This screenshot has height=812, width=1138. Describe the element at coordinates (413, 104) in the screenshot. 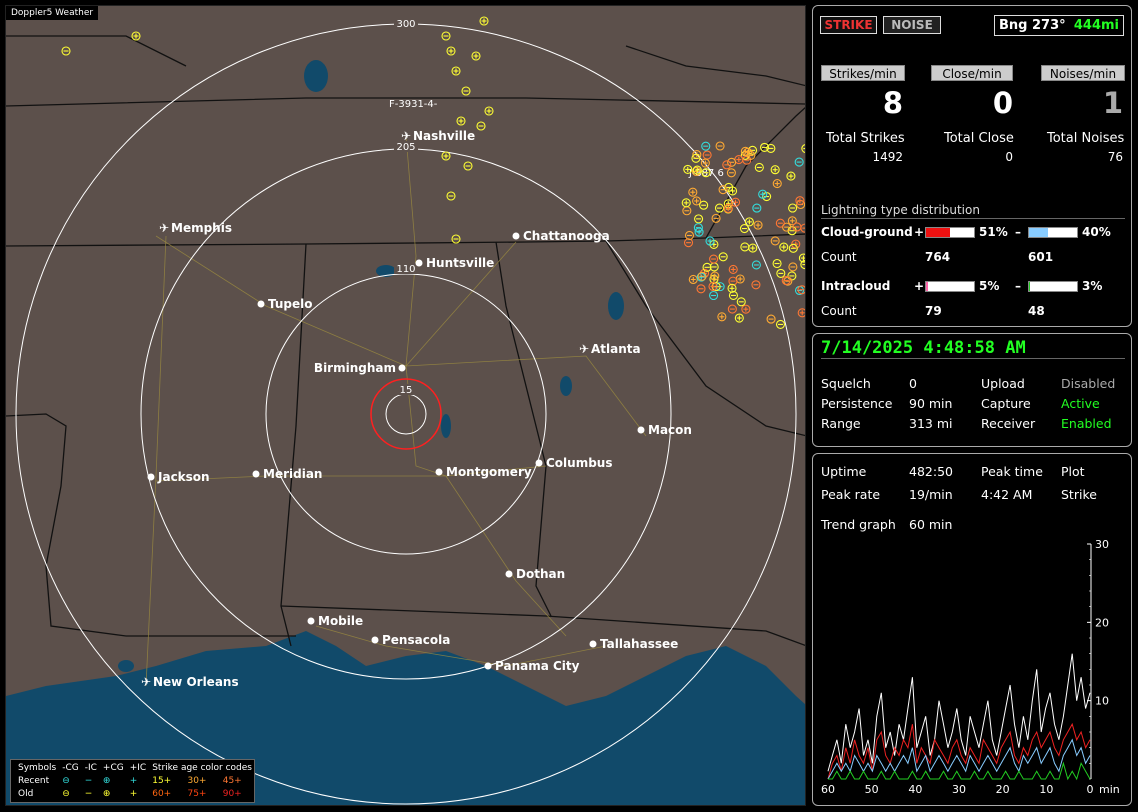

I see `storm-cell-label: F-3931-4-` at that location.